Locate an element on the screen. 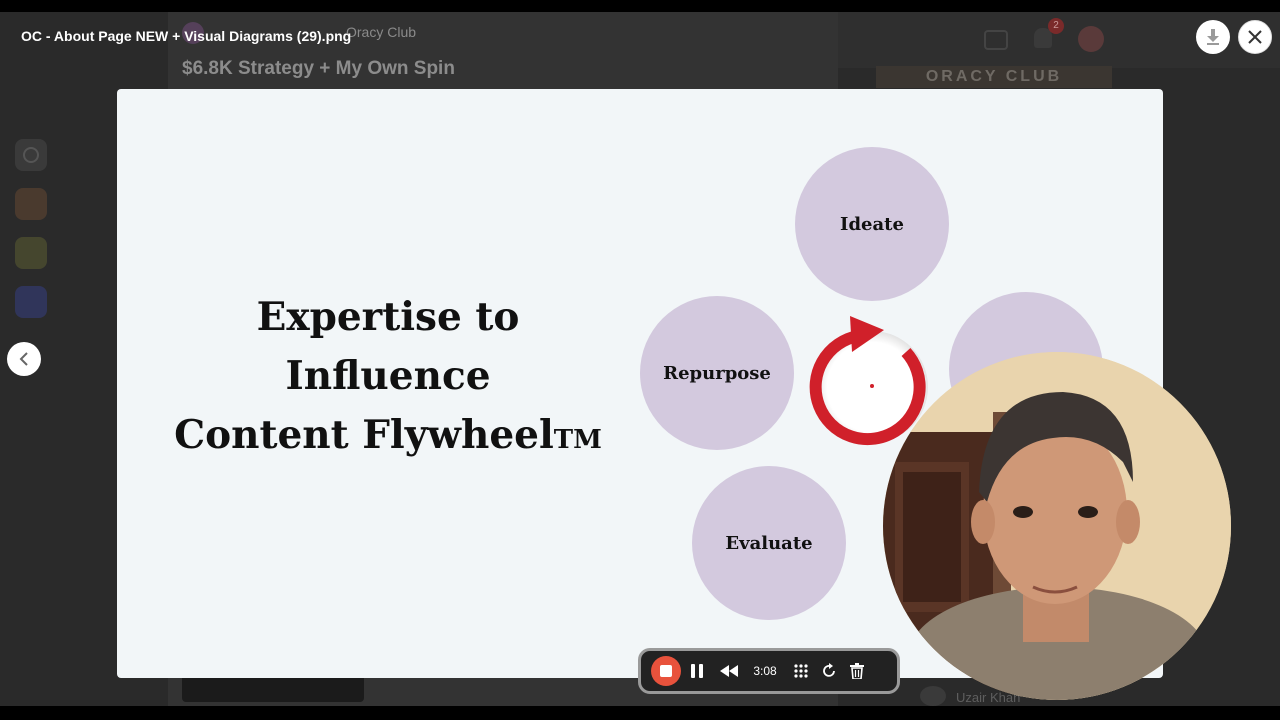 Image resolution: width=1280 pixels, height=720 pixels. close-icon is located at coordinates (1255, 37).